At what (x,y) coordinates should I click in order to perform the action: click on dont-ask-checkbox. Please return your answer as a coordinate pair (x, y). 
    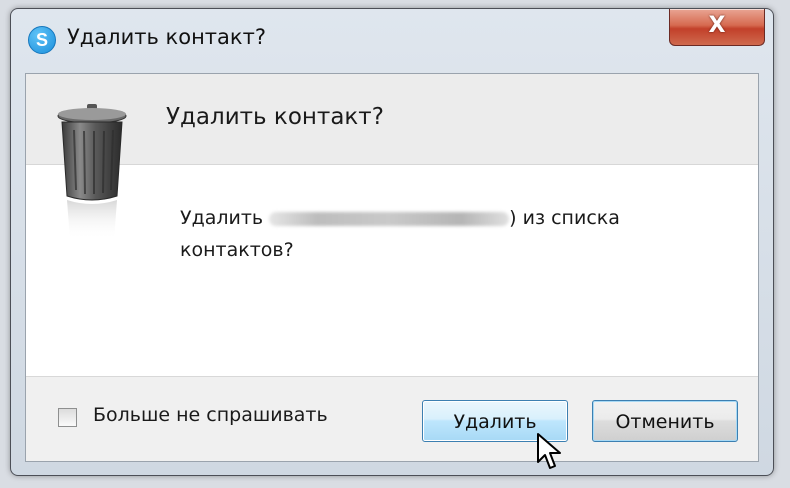
    Looking at the image, I should click on (67, 417).